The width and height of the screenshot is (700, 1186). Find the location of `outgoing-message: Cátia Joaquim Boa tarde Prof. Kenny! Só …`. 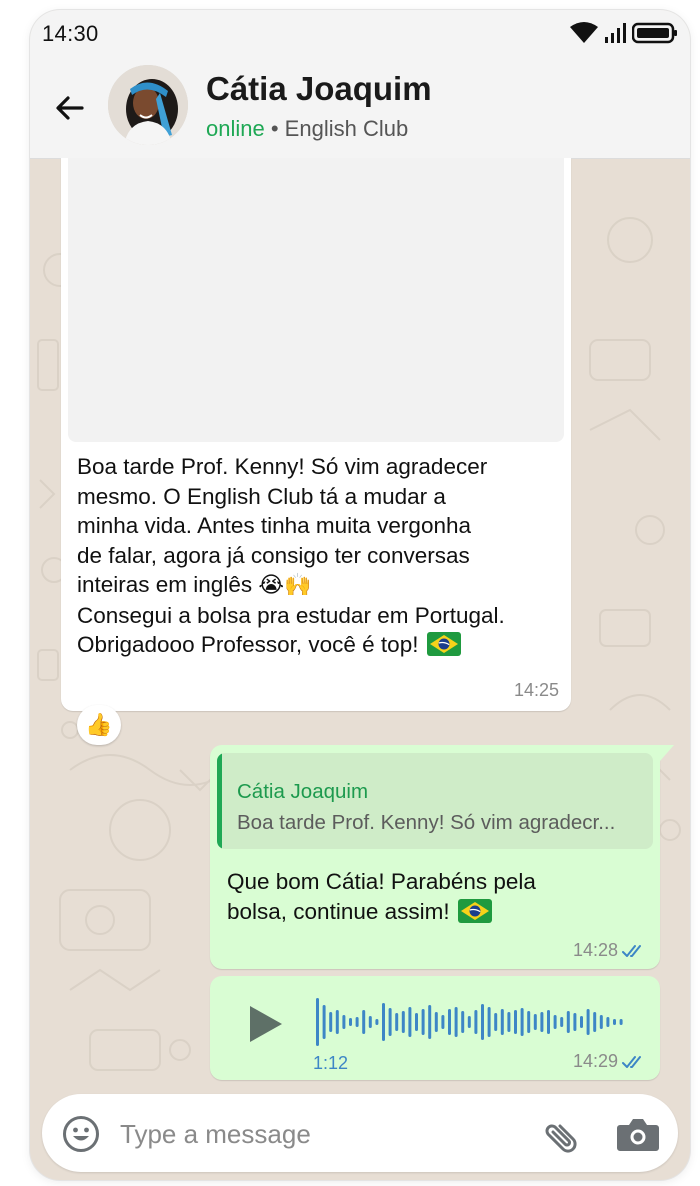

outgoing-message: Cátia Joaquim Boa tarde Prof. Kenny! Só … is located at coordinates (442, 857).